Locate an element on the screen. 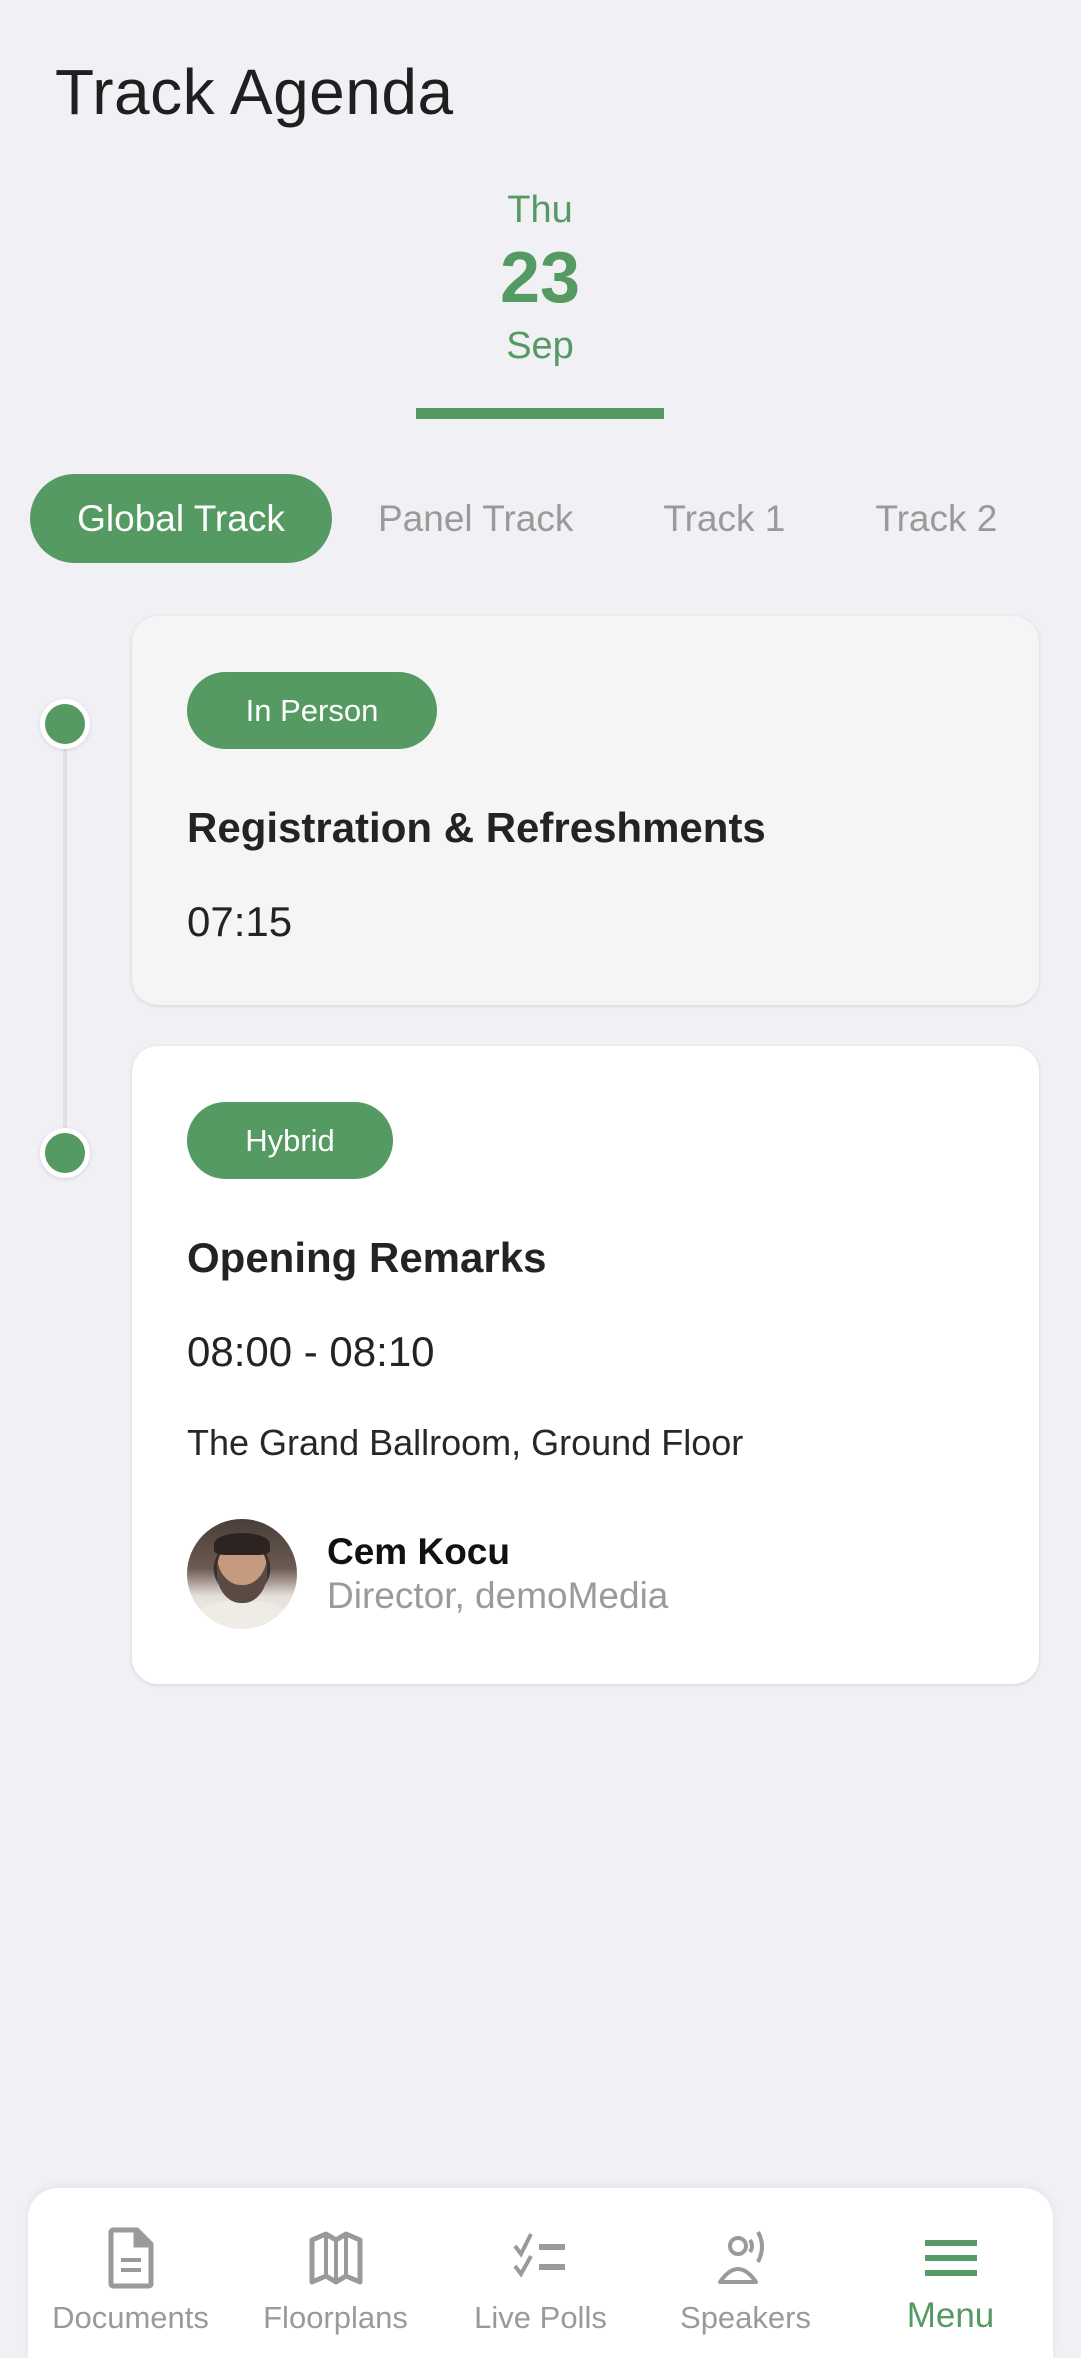  date-month: Sep is located at coordinates (540, 346).